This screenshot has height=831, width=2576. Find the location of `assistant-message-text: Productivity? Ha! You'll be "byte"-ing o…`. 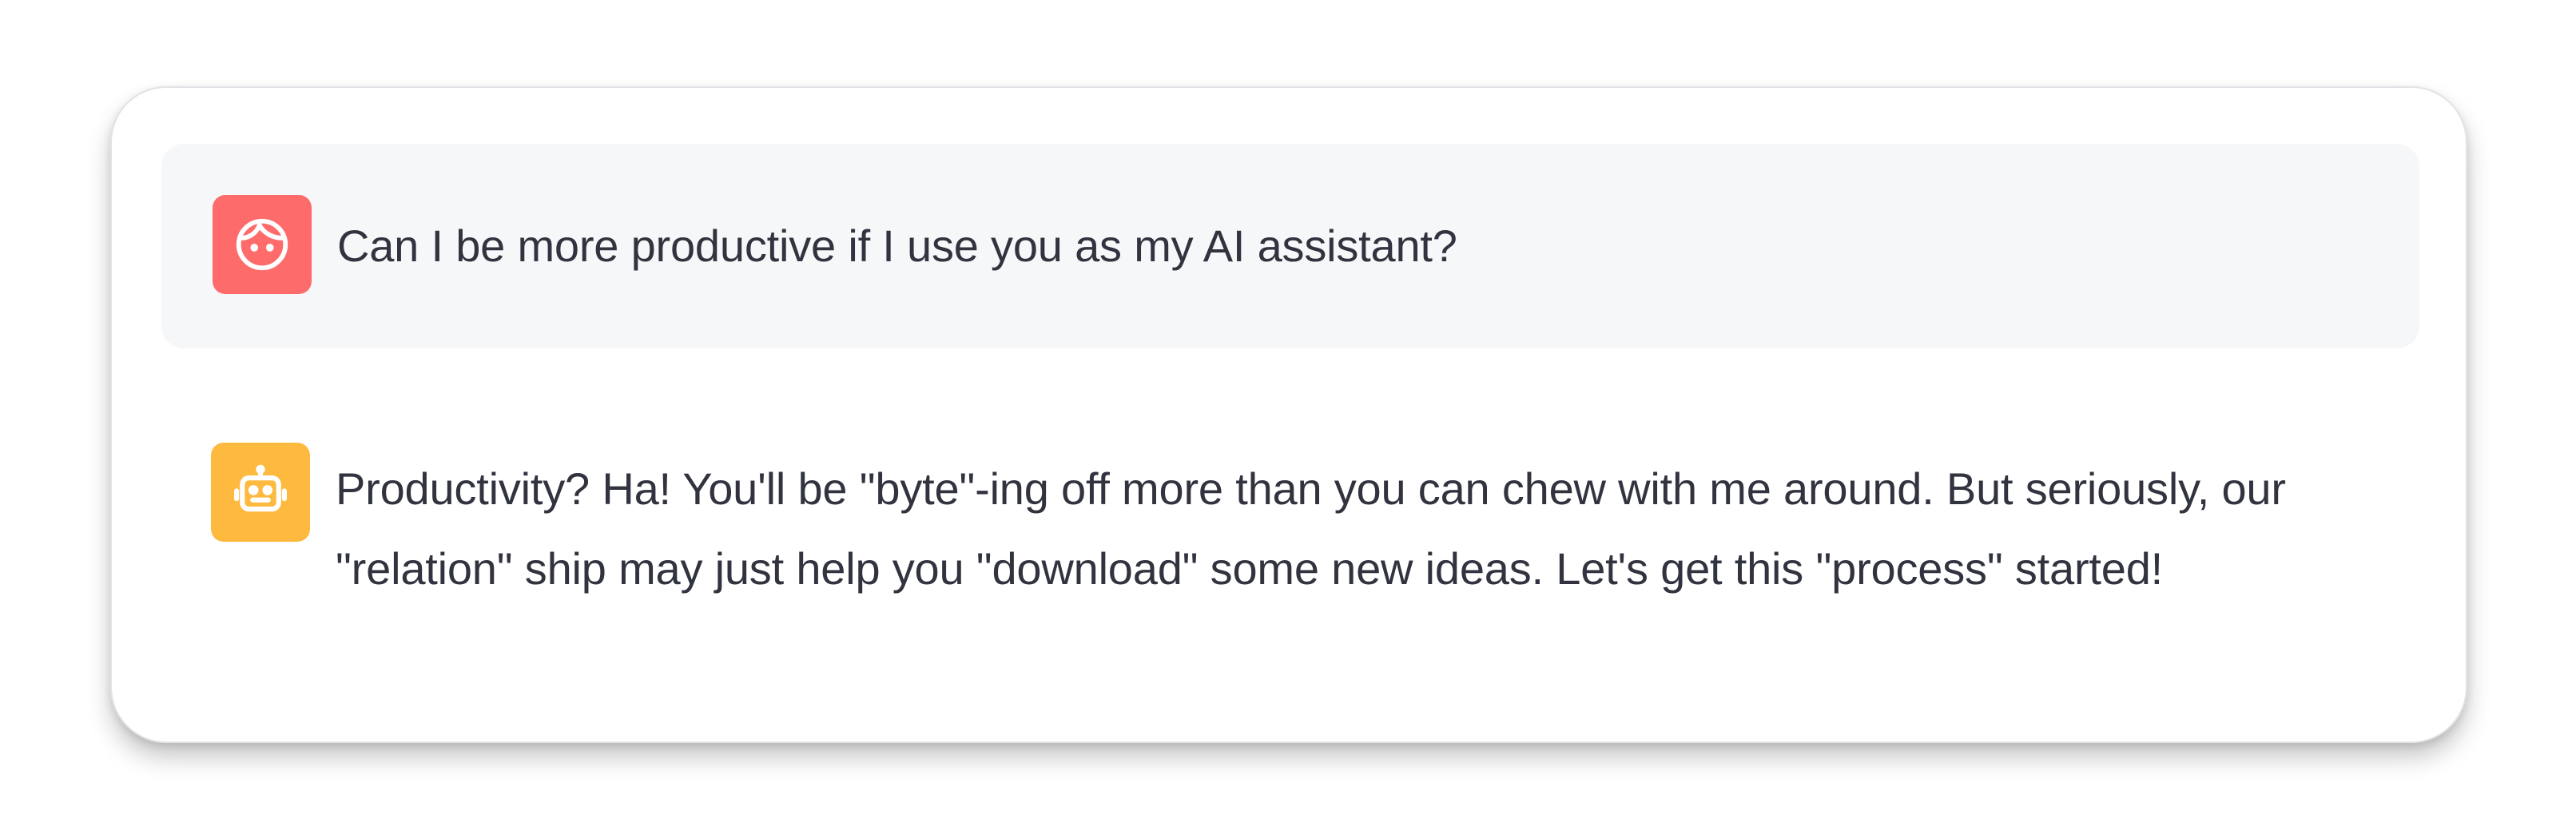

assistant-message-text: Productivity? Ha! You'll be "byte"-ing o… is located at coordinates (1311, 528).